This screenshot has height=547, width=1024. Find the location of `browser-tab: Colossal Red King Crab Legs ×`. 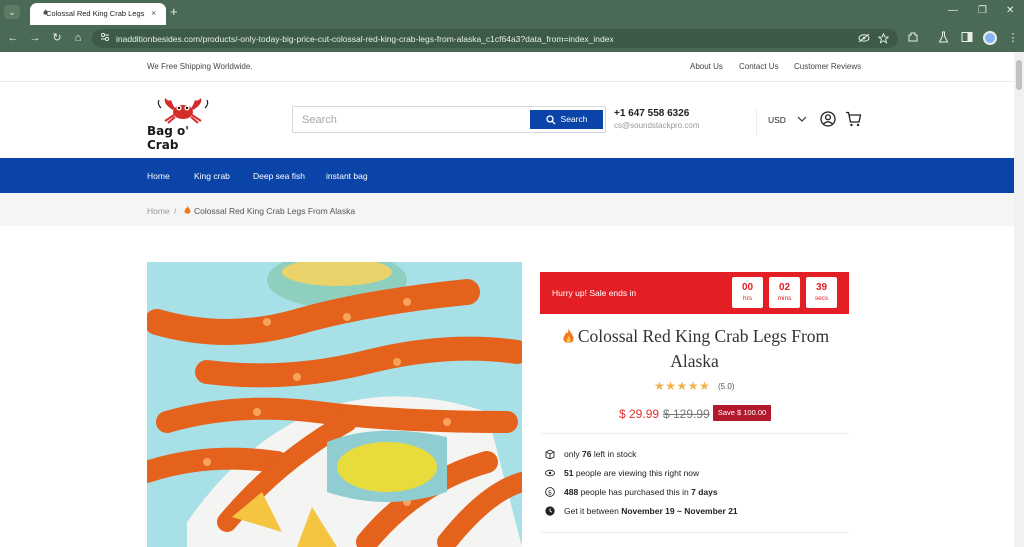

browser-tab: Colossal Red King Crab Legs × is located at coordinates (98, 14).